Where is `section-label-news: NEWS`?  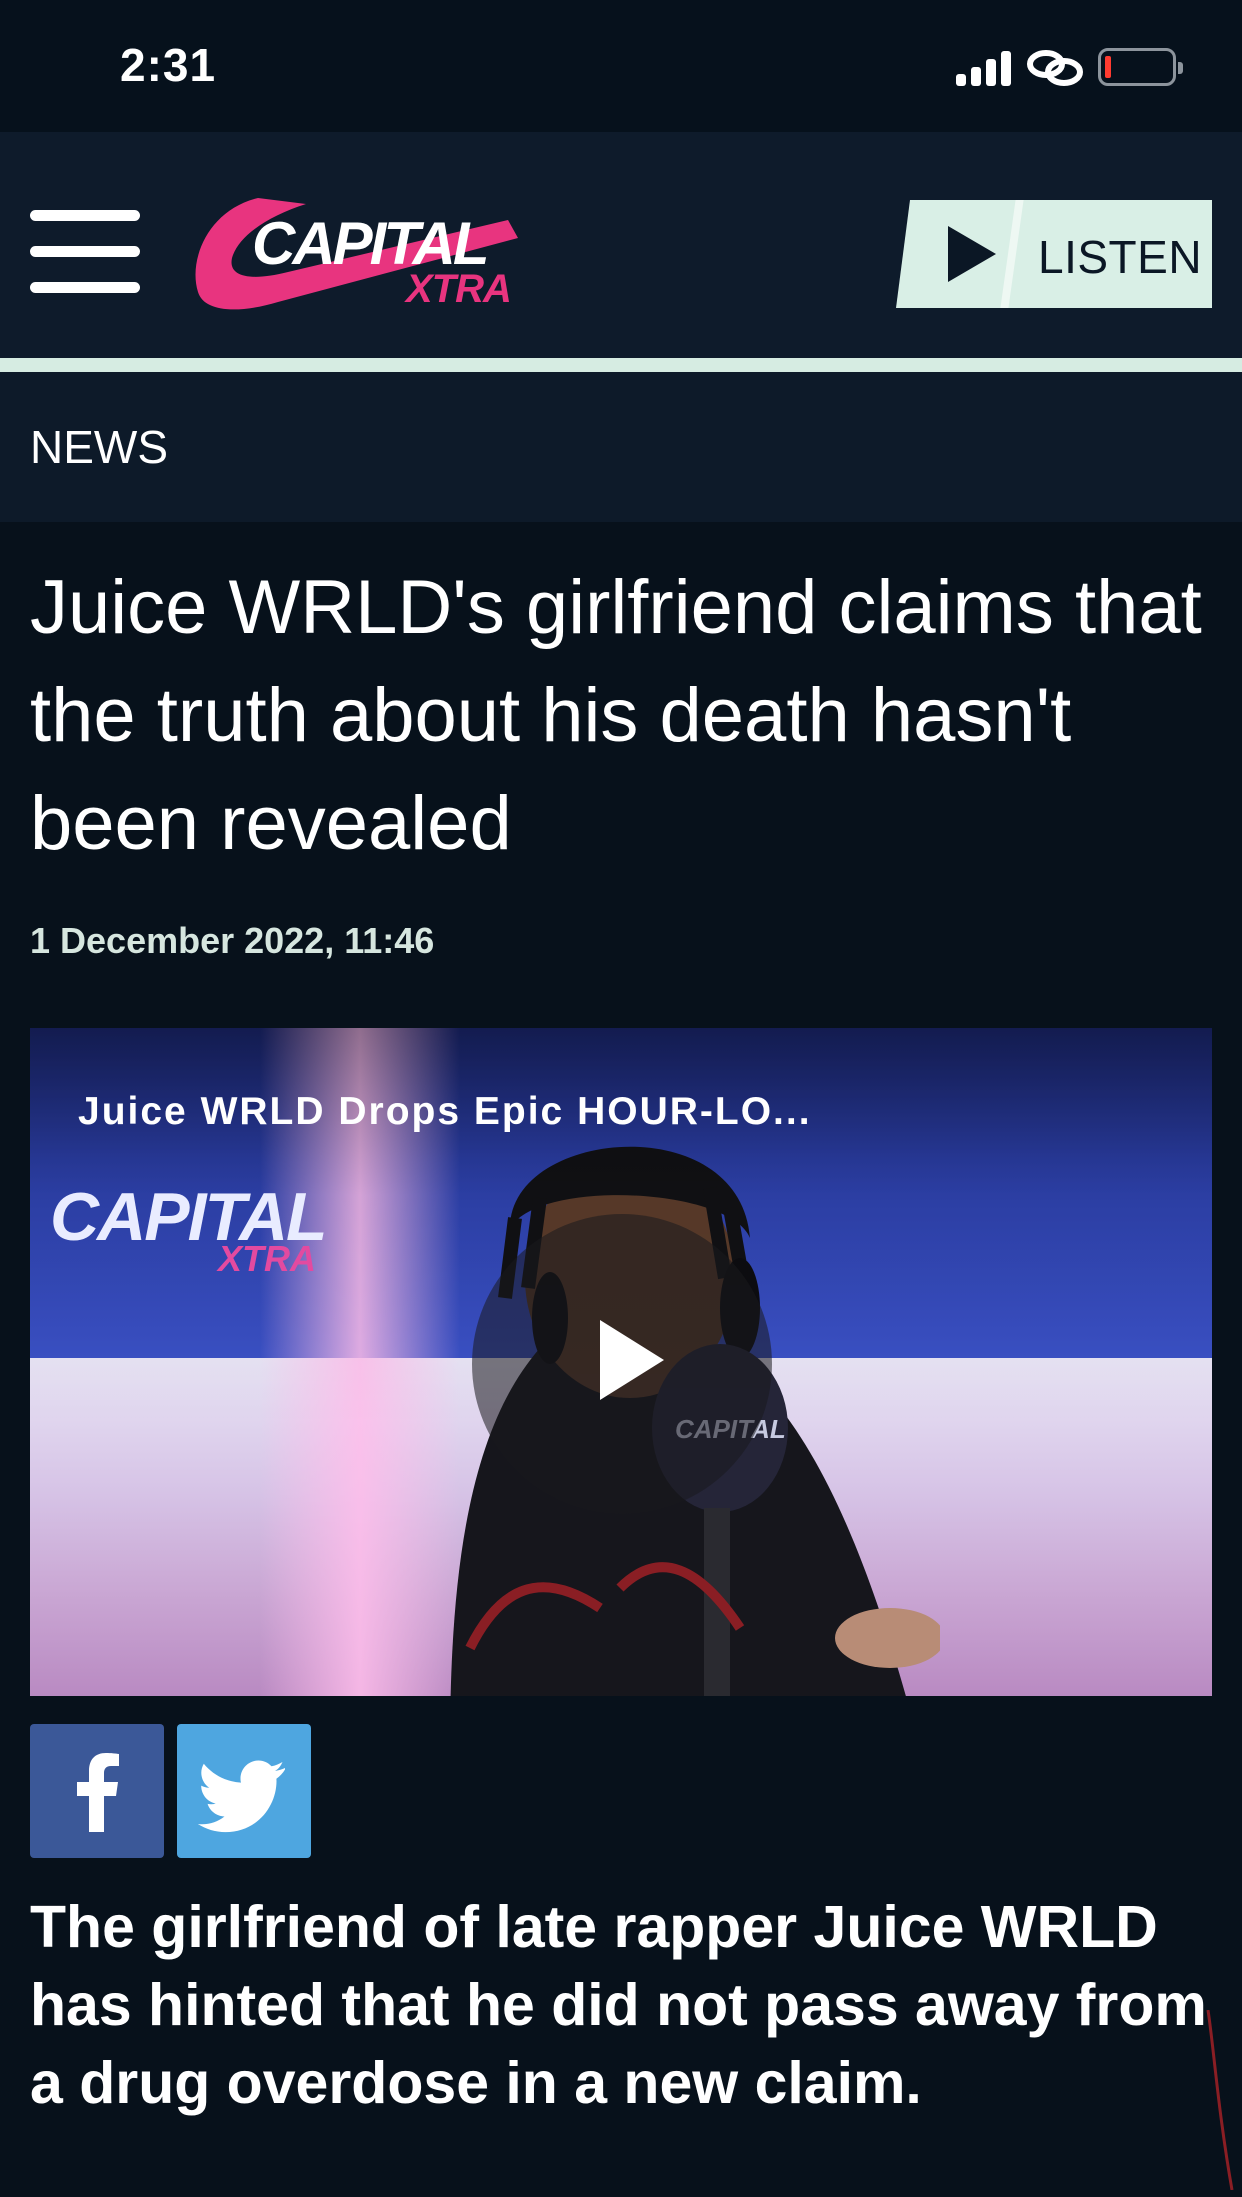 section-label-news: NEWS is located at coordinates (99, 447).